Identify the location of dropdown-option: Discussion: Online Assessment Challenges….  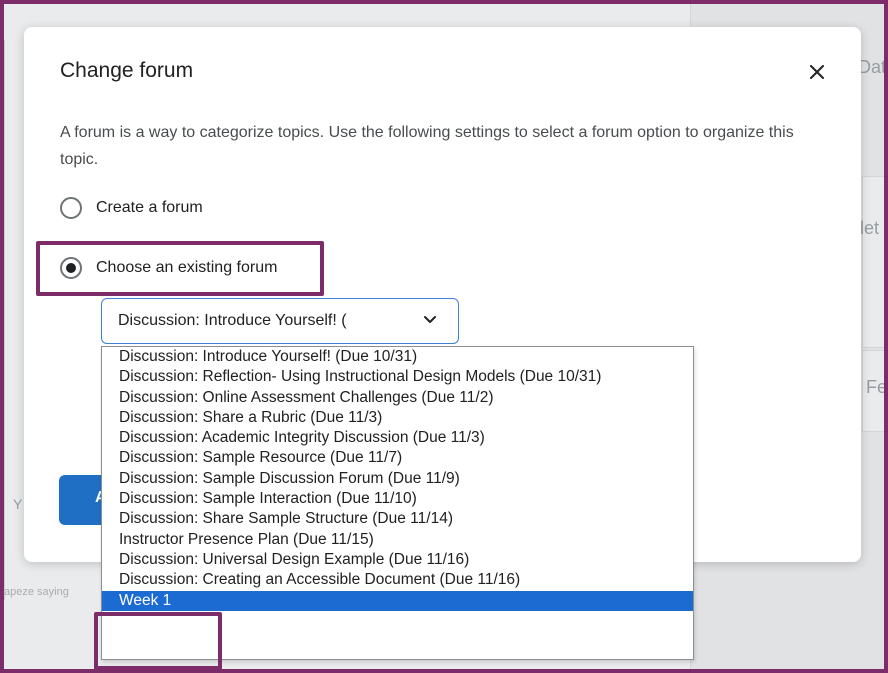
(397, 398).